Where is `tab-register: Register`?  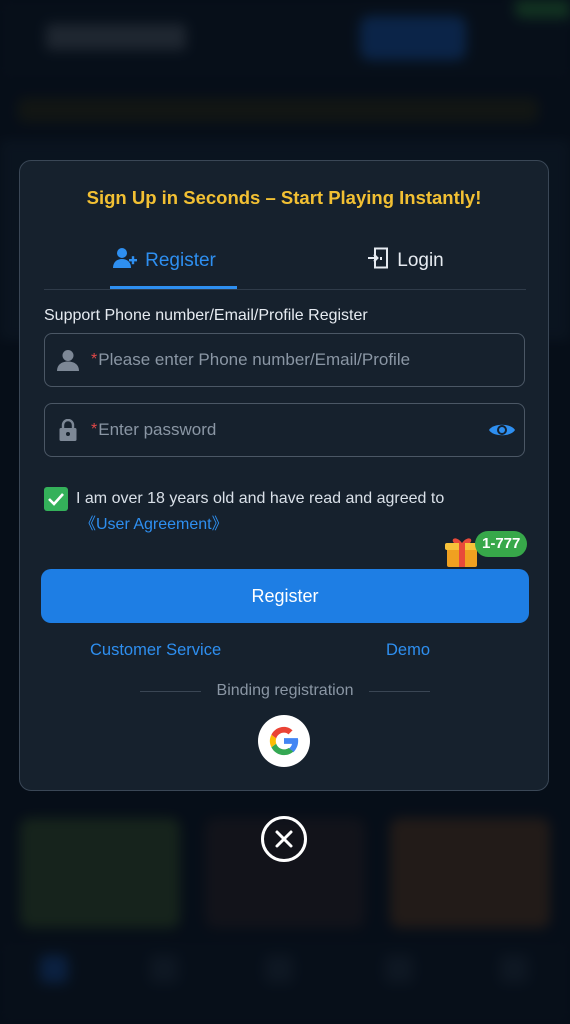
tab-register: Register is located at coordinates (164, 261).